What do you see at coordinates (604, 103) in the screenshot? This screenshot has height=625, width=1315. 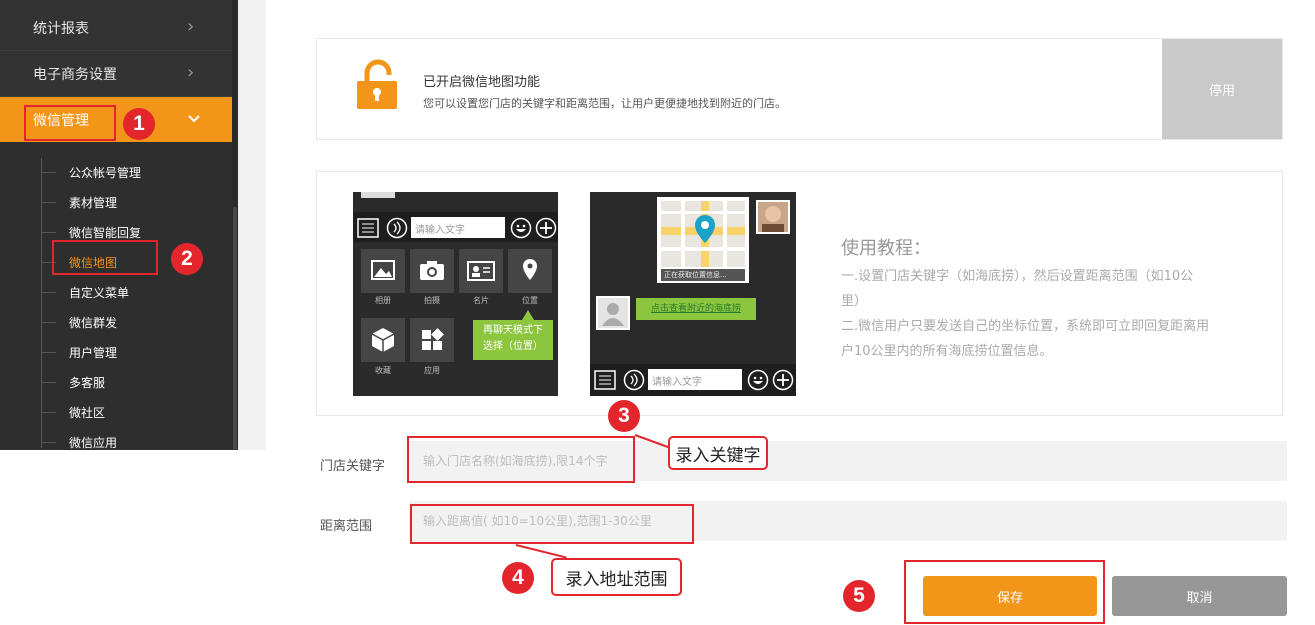 I see `status-description: 您可以设置您门店的关键字和距离范围，让用户更便捷地找到附近的门店。` at bounding box center [604, 103].